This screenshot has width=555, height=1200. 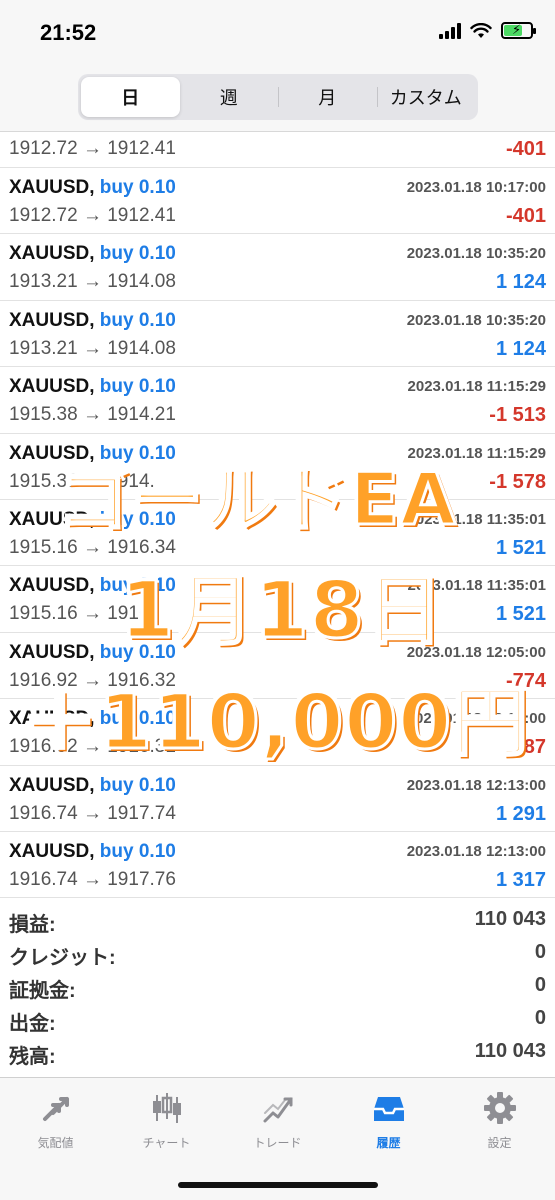 What do you see at coordinates (517, 415) in the screenshot?
I see `deal-profit: -1 513` at bounding box center [517, 415].